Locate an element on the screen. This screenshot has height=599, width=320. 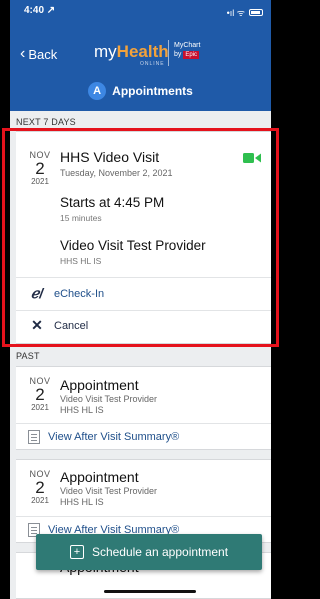
schedule-appointment-button: Schedule an appointment is located at coordinates (149, 552).